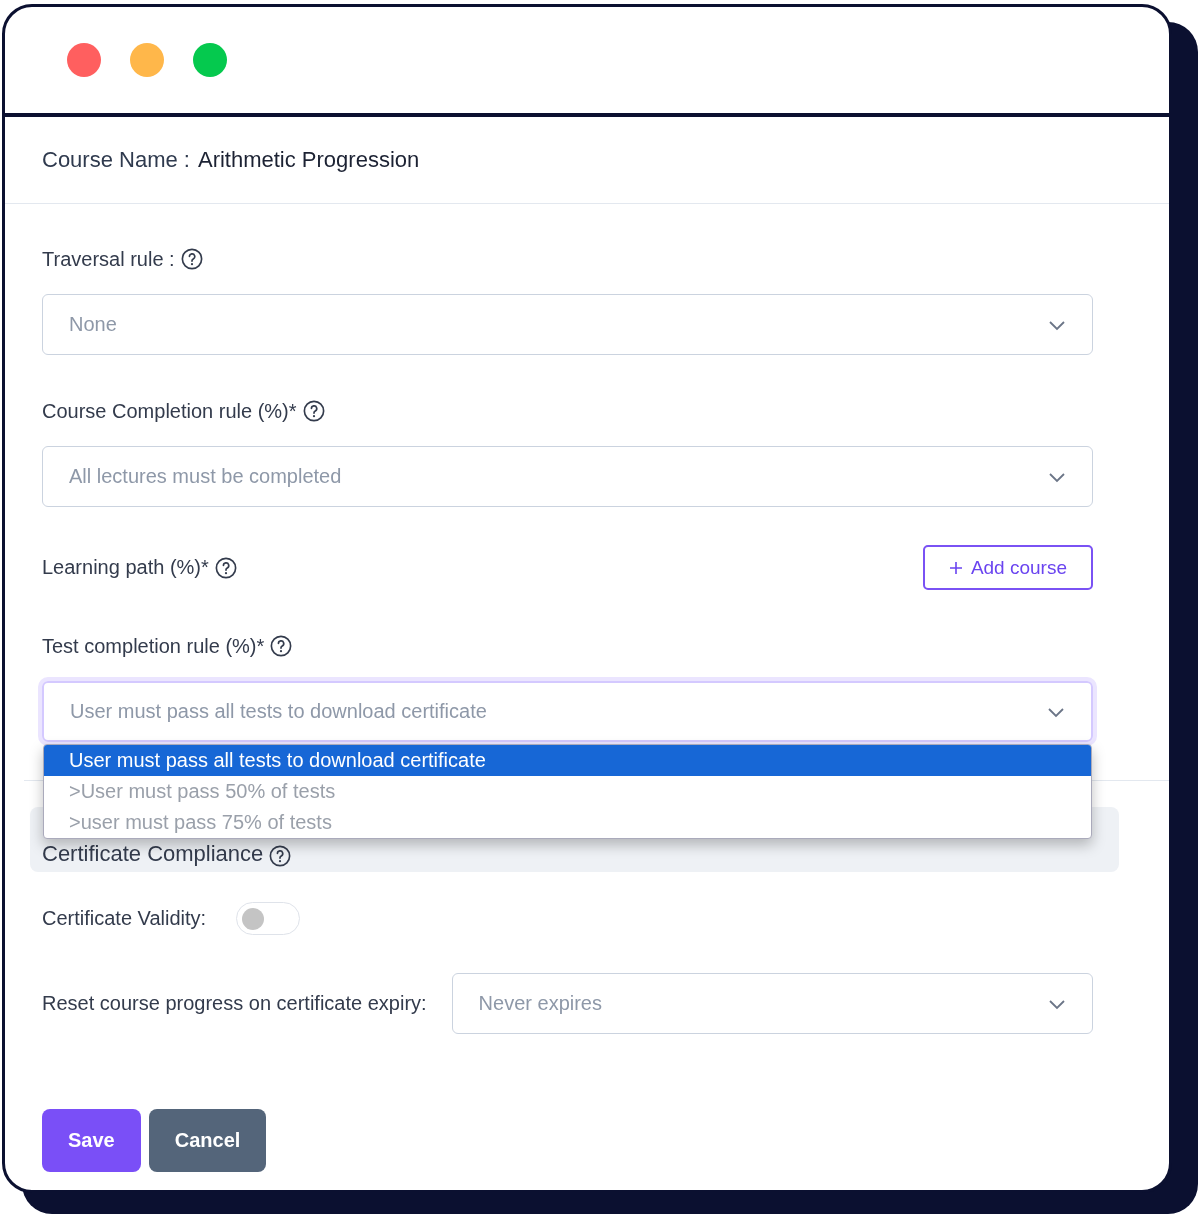 The height and width of the screenshot is (1216, 1200). What do you see at coordinates (567, 822) in the screenshot?
I see `dropdown-option: >user must pass 75% of tests` at bounding box center [567, 822].